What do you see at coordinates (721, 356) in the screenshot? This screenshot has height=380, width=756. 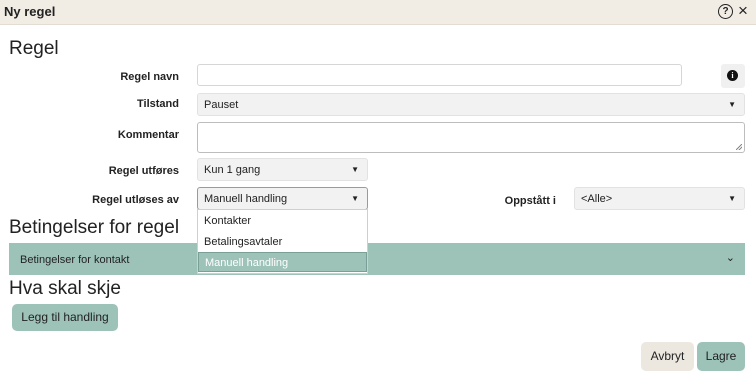 I see `save-button: Lagre` at bounding box center [721, 356].